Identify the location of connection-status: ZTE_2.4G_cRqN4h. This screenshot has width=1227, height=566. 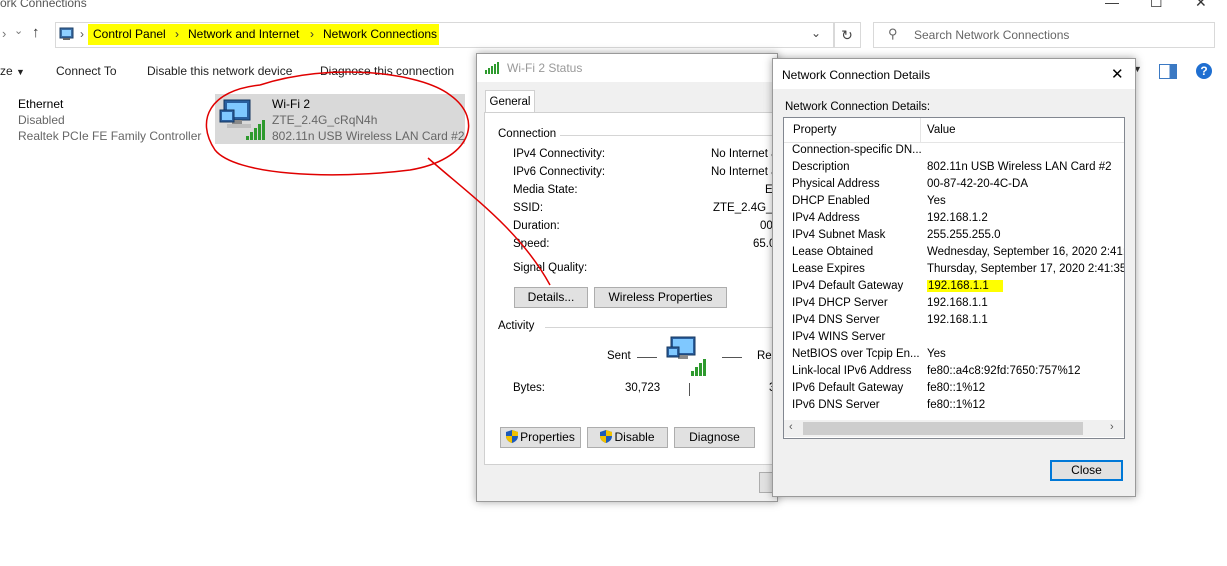
(325, 120).